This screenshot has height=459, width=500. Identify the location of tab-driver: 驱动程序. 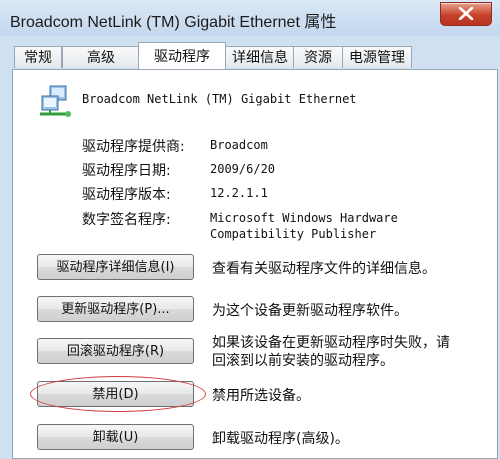
(182, 55).